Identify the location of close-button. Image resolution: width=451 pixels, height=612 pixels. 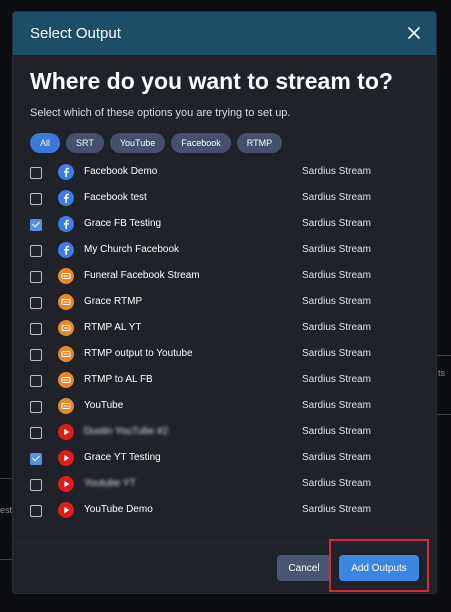
(414, 33).